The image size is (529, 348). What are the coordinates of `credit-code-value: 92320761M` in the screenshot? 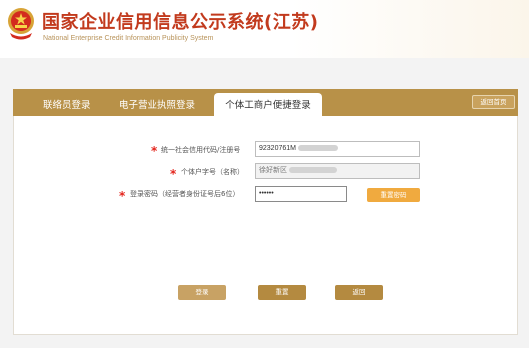 It's located at (277, 148).